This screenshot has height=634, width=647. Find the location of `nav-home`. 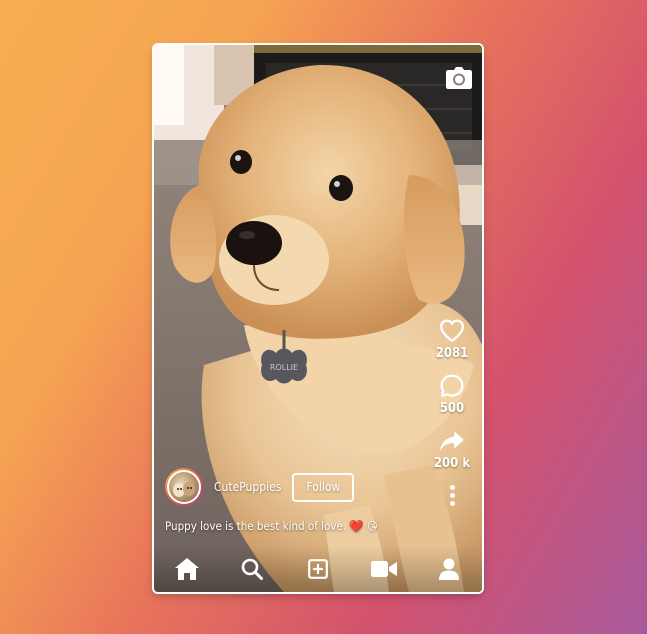

nav-home is located at coordinates (187, 569).